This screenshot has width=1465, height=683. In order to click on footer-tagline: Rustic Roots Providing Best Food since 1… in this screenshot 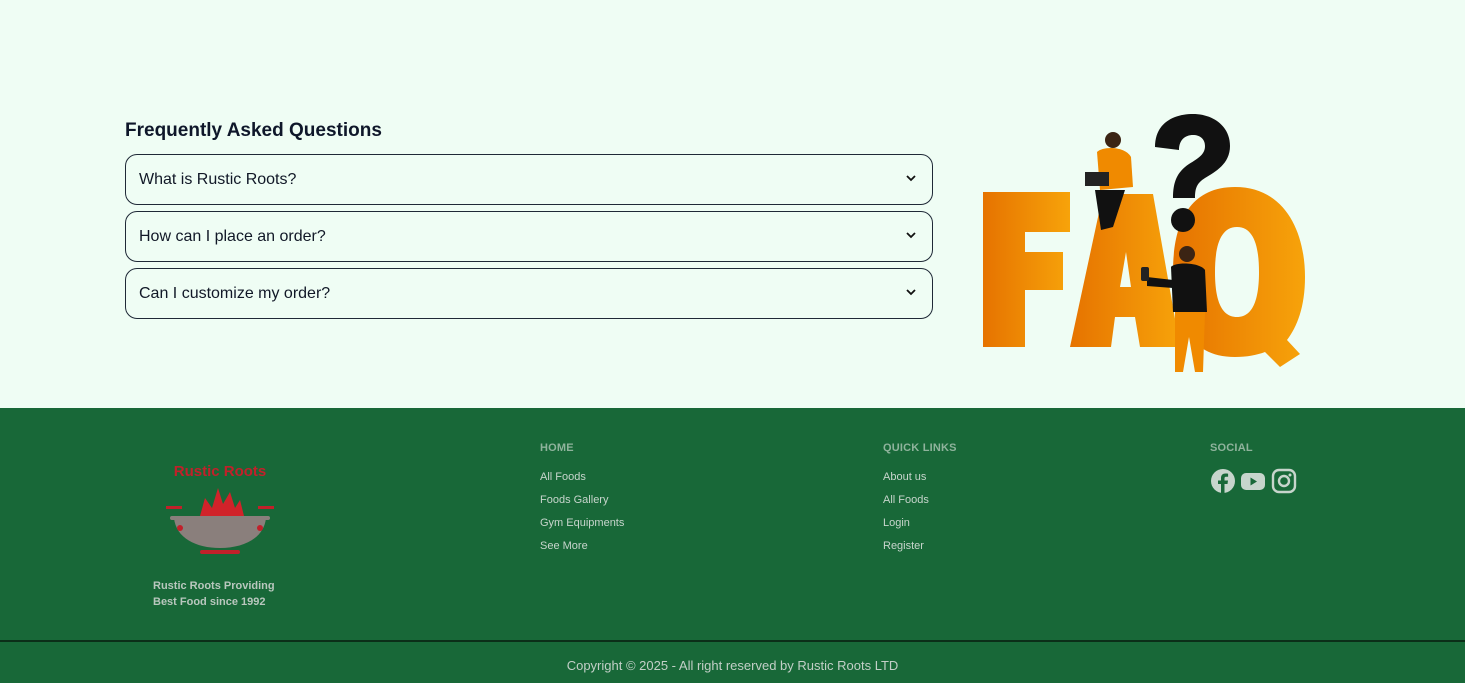, I will do `click(214, 594)`.